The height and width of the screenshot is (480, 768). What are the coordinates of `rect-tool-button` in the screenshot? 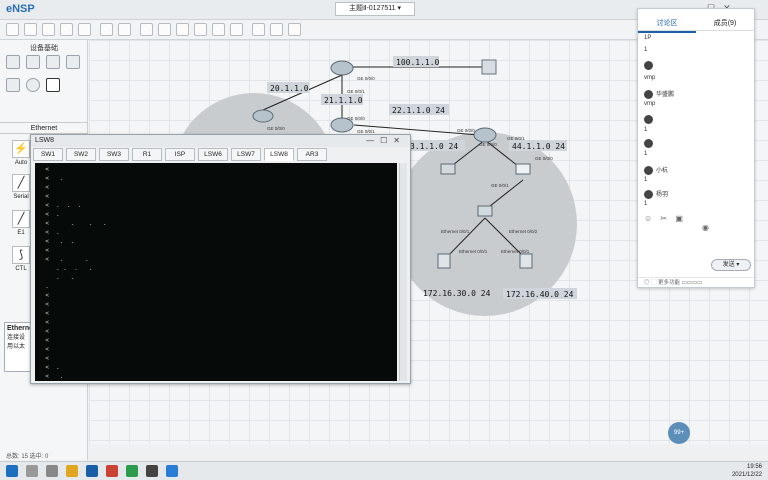 It's located at (218, 29).